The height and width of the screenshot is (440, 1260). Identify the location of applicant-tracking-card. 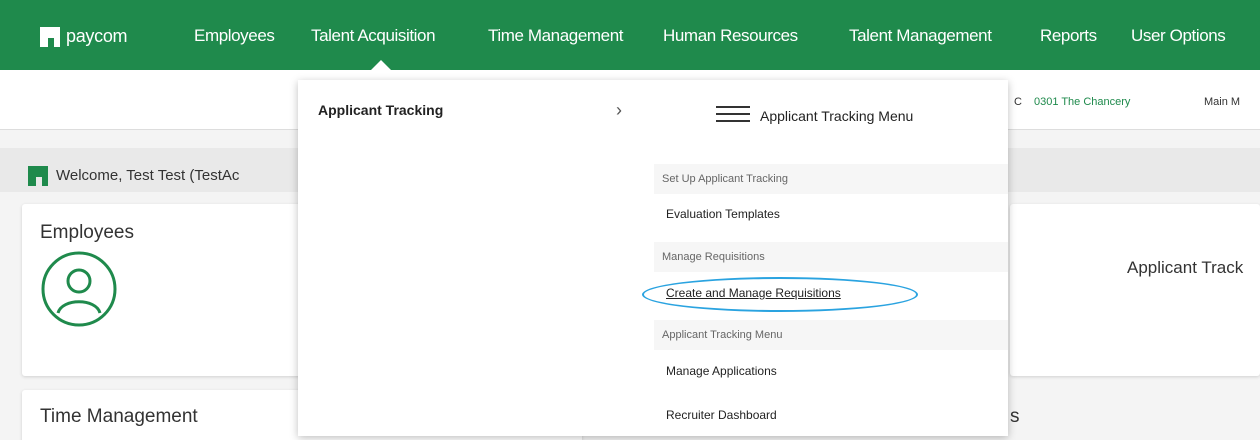
(1135, 290).